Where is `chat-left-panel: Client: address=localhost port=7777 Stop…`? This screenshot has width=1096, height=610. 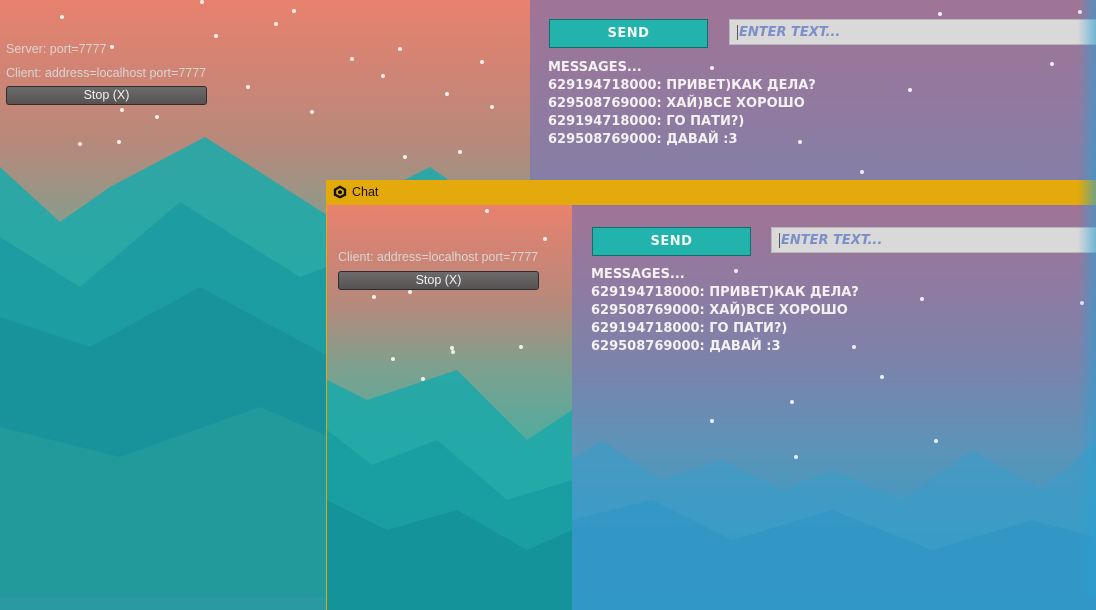 chat-left-panel: Client: address=localhost port=7777 Stop… is located at coordinates (449, 407).